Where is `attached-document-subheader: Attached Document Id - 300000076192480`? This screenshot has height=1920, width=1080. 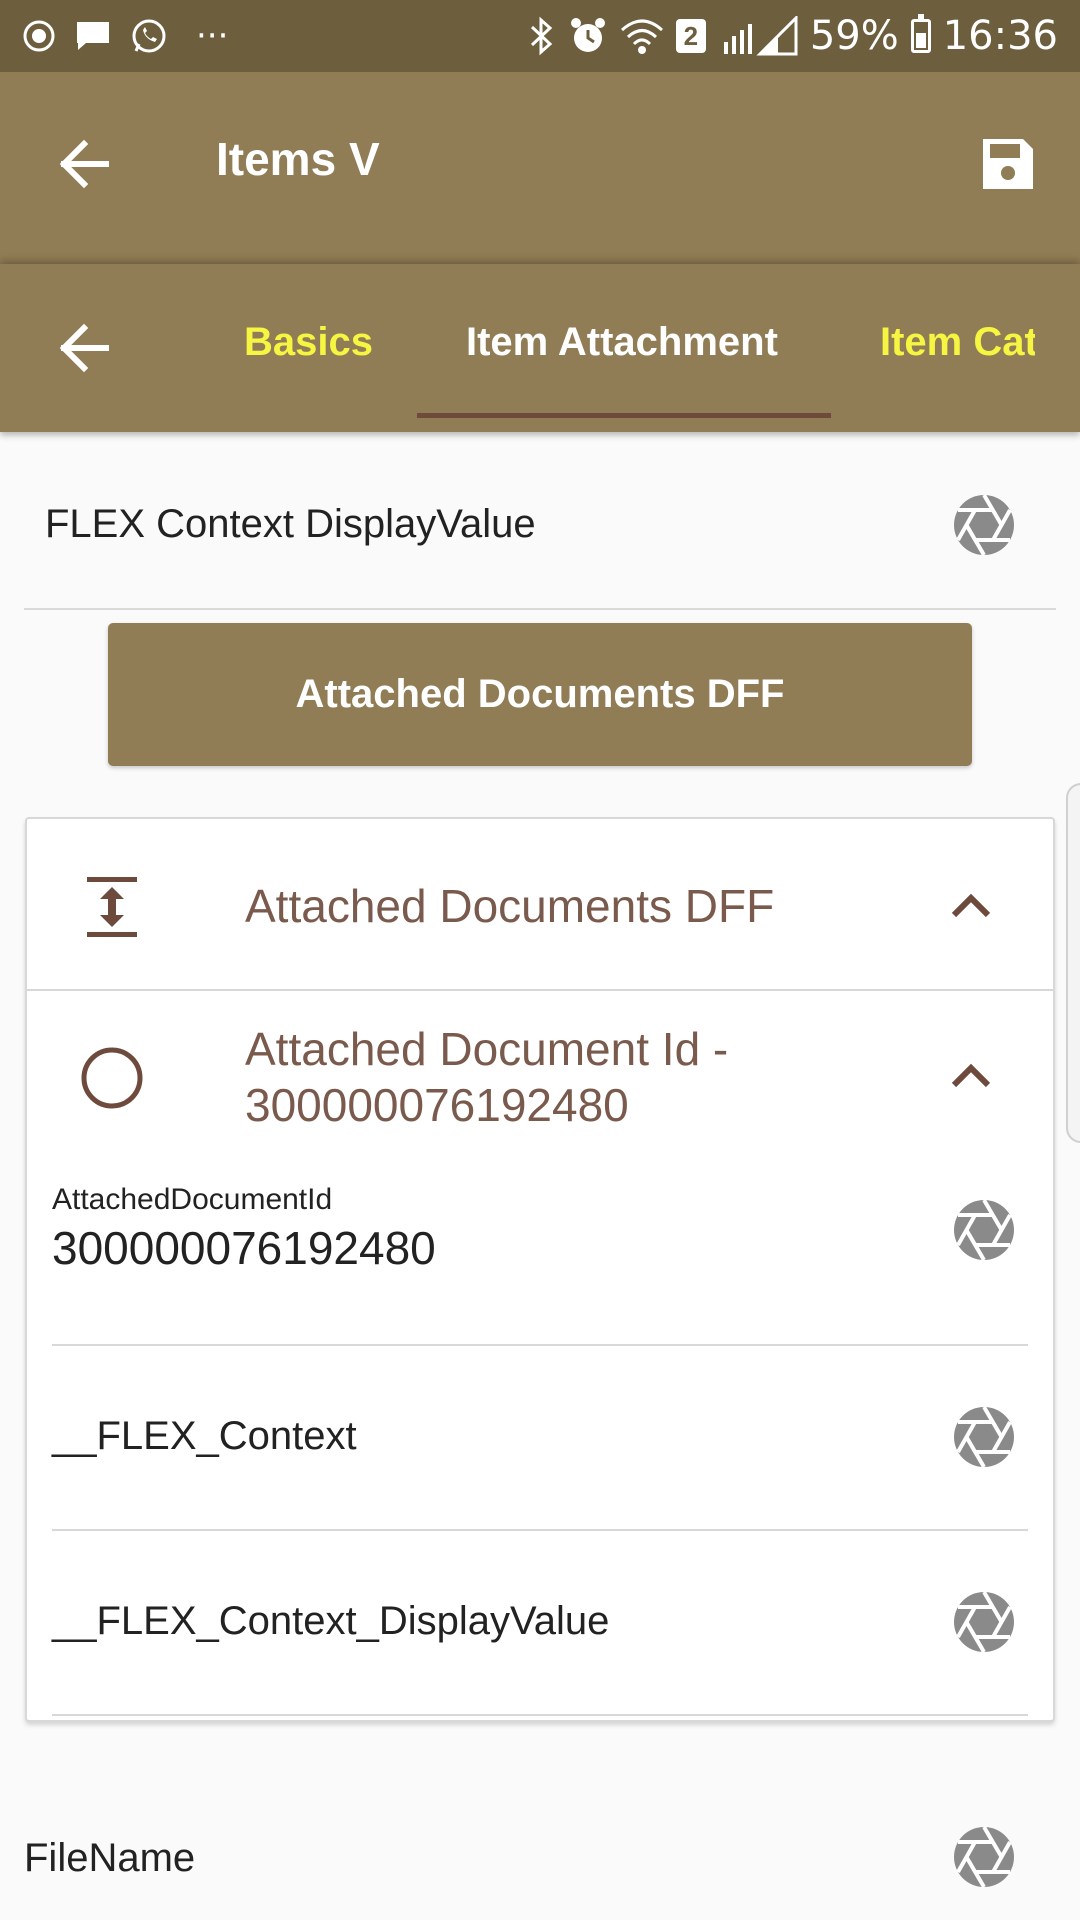
attached-document-subheader: Attached Document Id - 300000076192480 is located at coordinates (540, 1076).